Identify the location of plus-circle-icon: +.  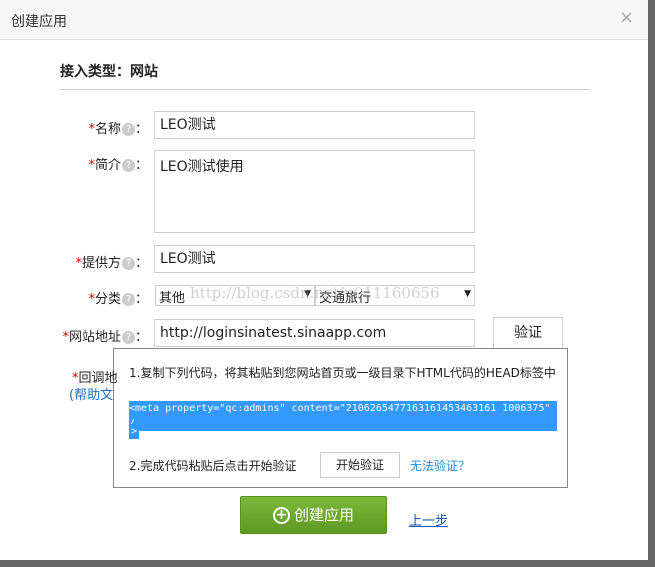
(281, 515).